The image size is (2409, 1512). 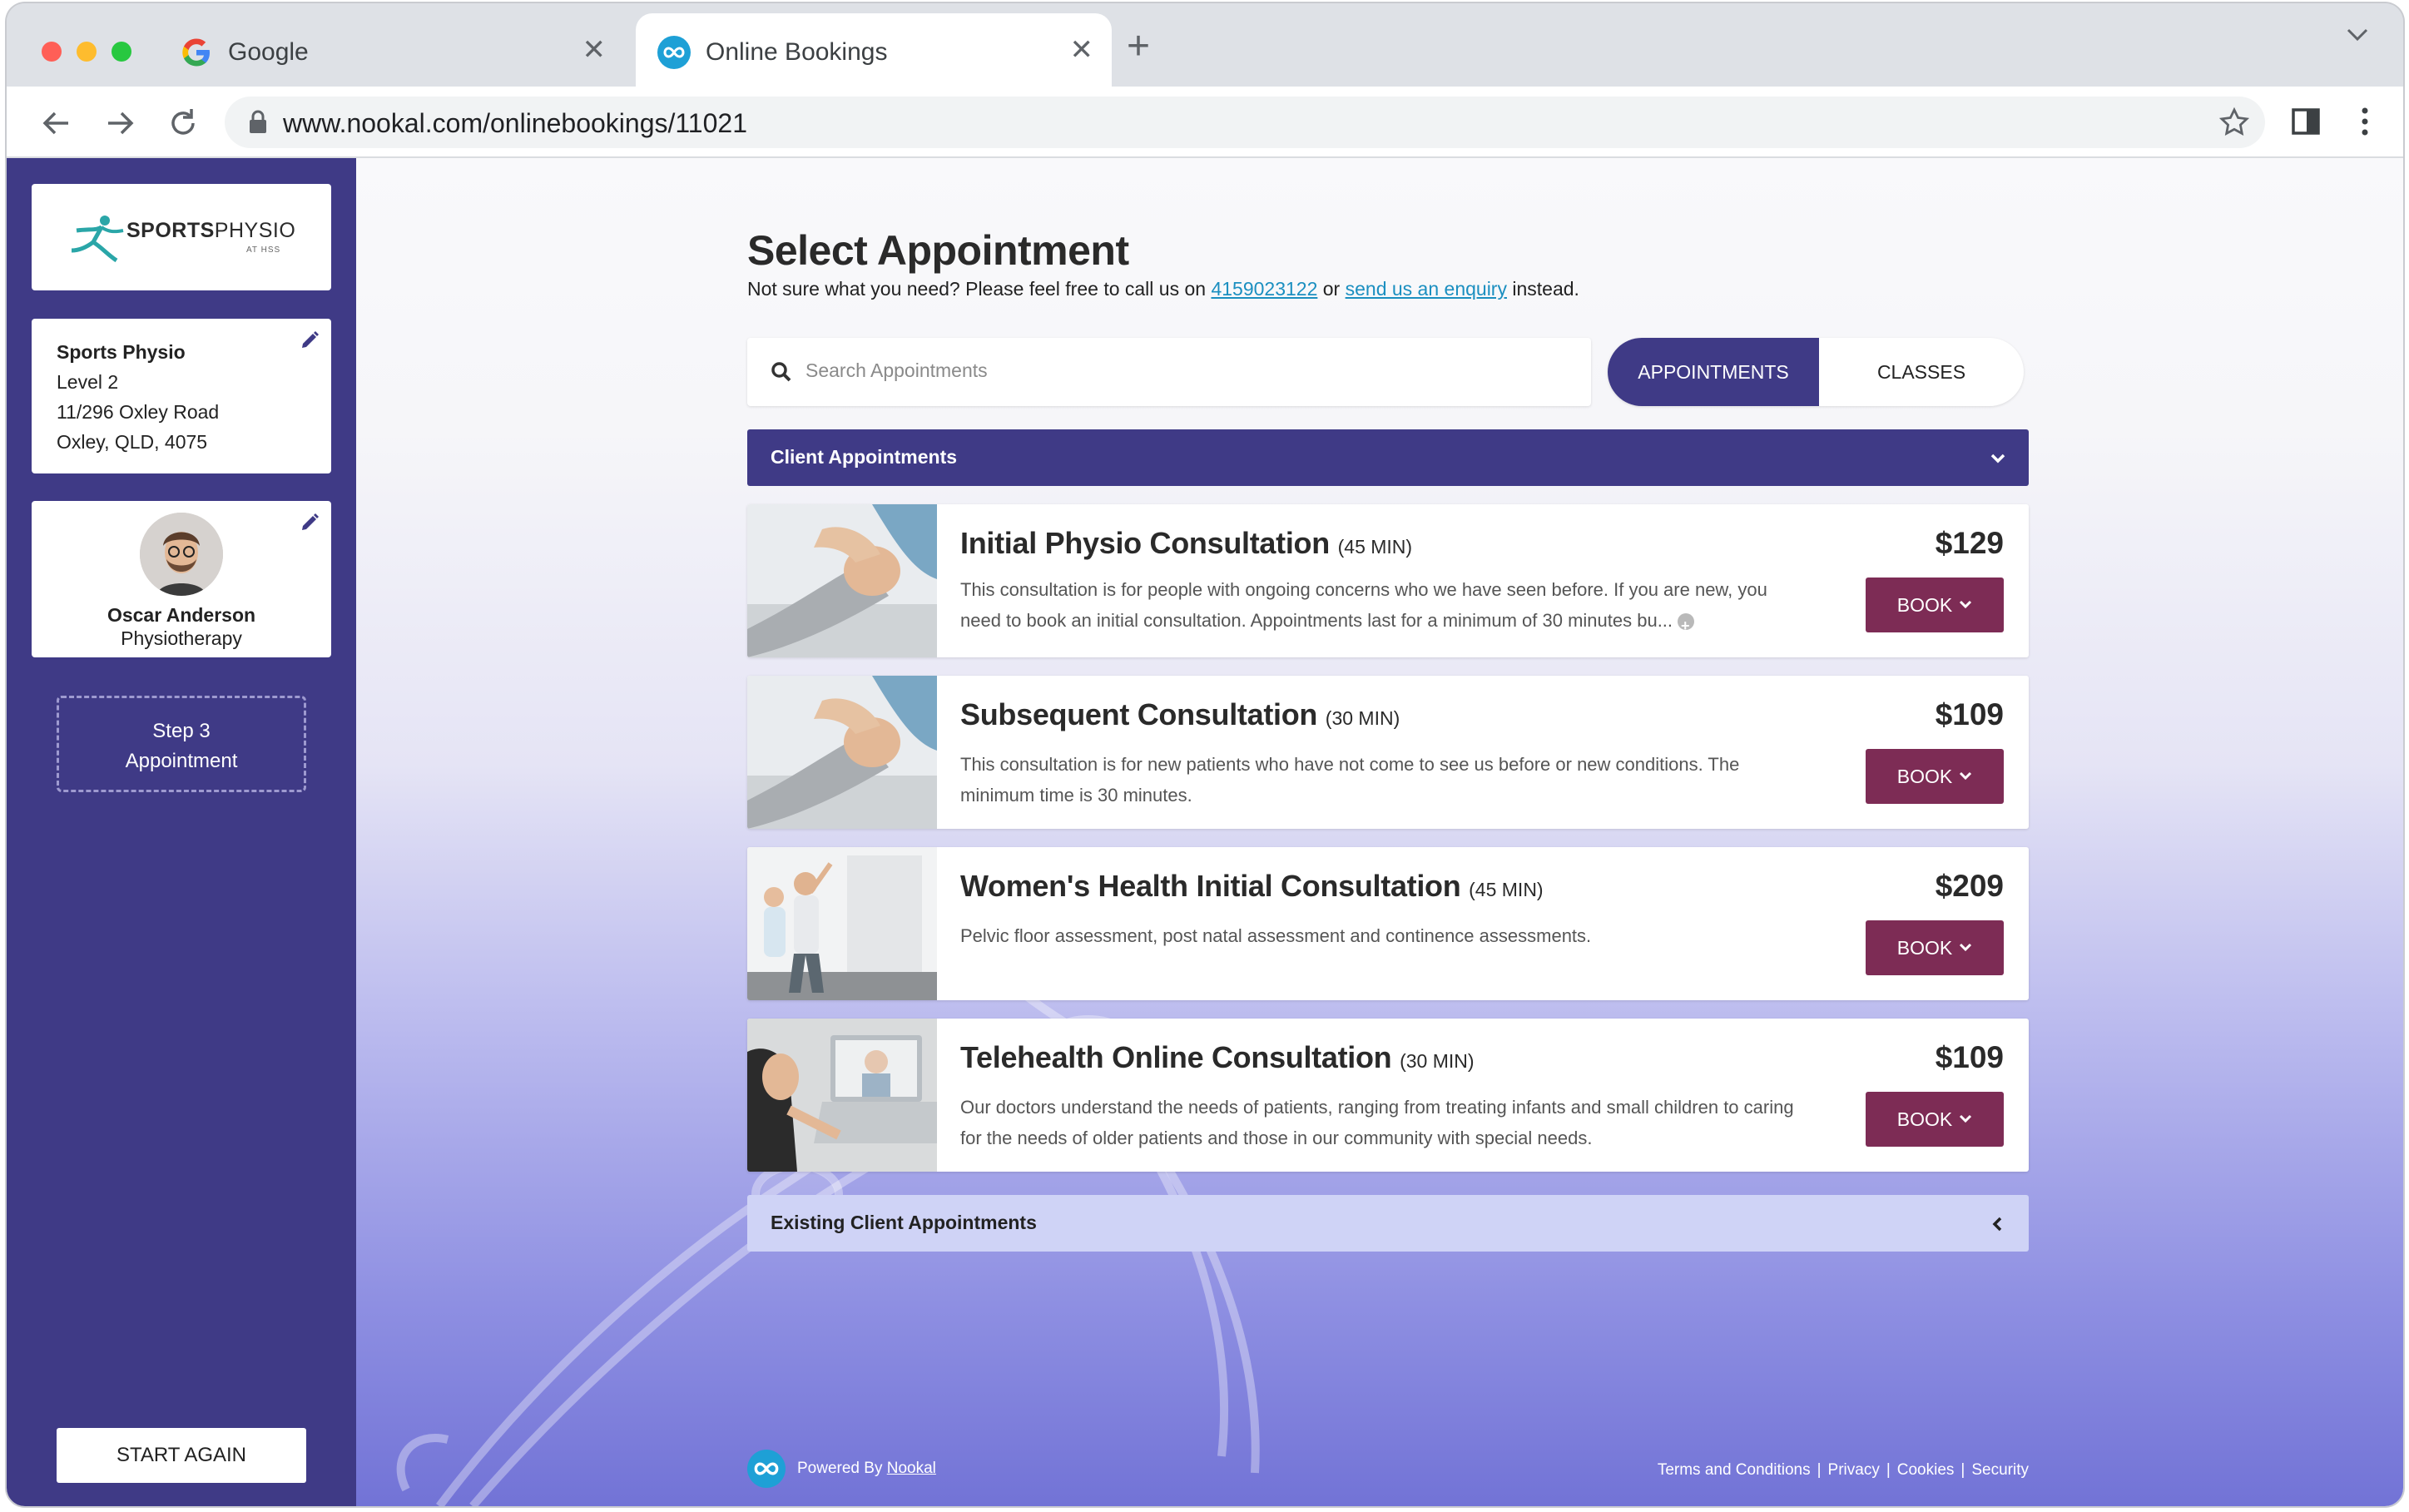 What do you see at coordinates (1217, 1057) in the screenshot?
I see `appointment-title: Telehealth Online Consultation (30 MIN)` at bounding box center [1217, 1057].